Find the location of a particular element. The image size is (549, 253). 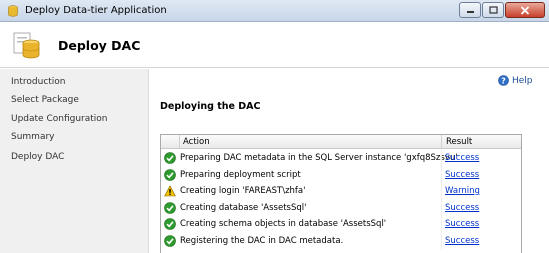

row-result-link: Warning is located at coordinates (462, 191).